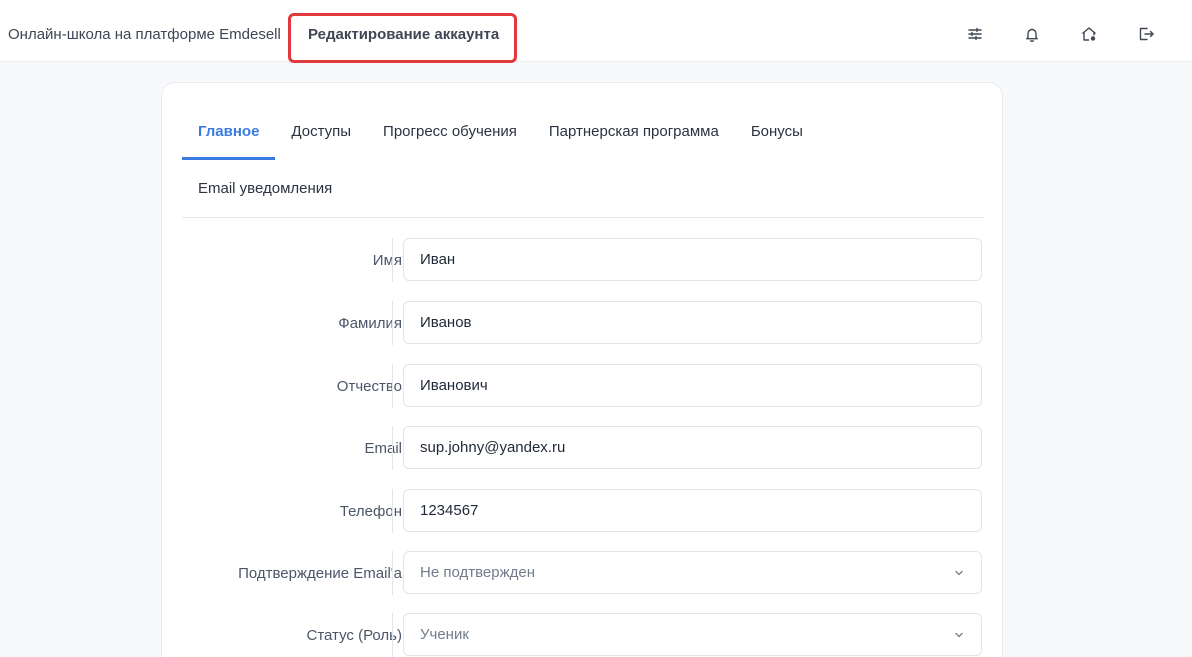 Image resolution: width=1192 pixels, height=657 pixels. What do you see at coordinates (229, 131) in the screenshot?
I see `tab-main: Главное` at bounding box center [229, 131].